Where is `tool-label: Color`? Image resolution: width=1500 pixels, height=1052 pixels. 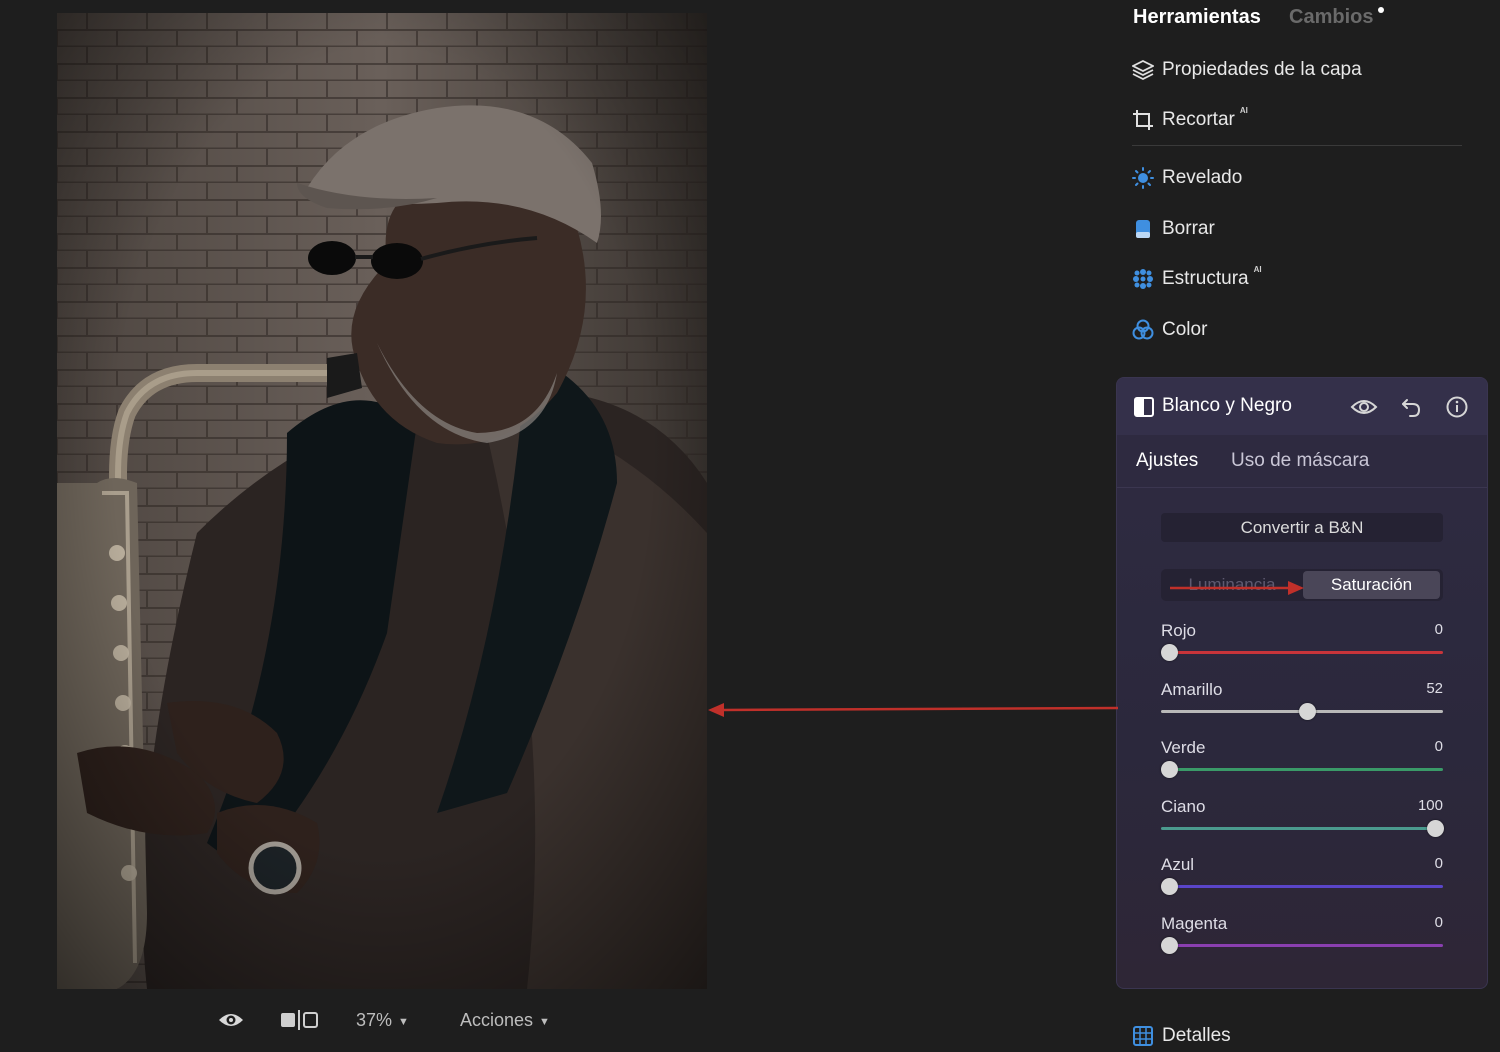
tool-label: Color is located at coordinates (1185, 329).